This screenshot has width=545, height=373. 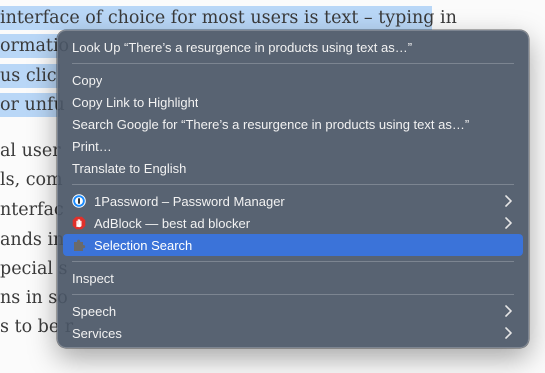 I want to click on menu-item-copy-link-to-highlight: Copy Link to Highlight, so click(x=293, y=102).